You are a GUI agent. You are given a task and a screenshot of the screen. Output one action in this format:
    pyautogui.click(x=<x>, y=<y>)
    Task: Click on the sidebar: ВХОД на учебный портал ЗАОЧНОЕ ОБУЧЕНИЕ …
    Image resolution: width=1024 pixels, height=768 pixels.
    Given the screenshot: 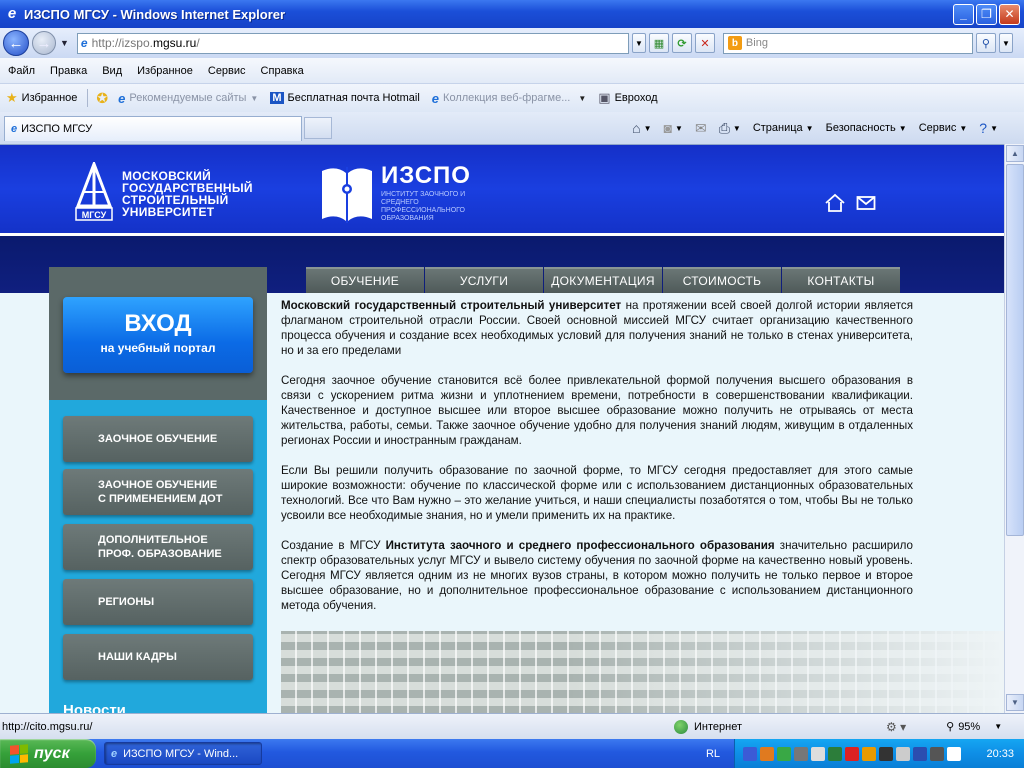 What is the action you would take?
    pyautogui.click(x=158, y=490)
    